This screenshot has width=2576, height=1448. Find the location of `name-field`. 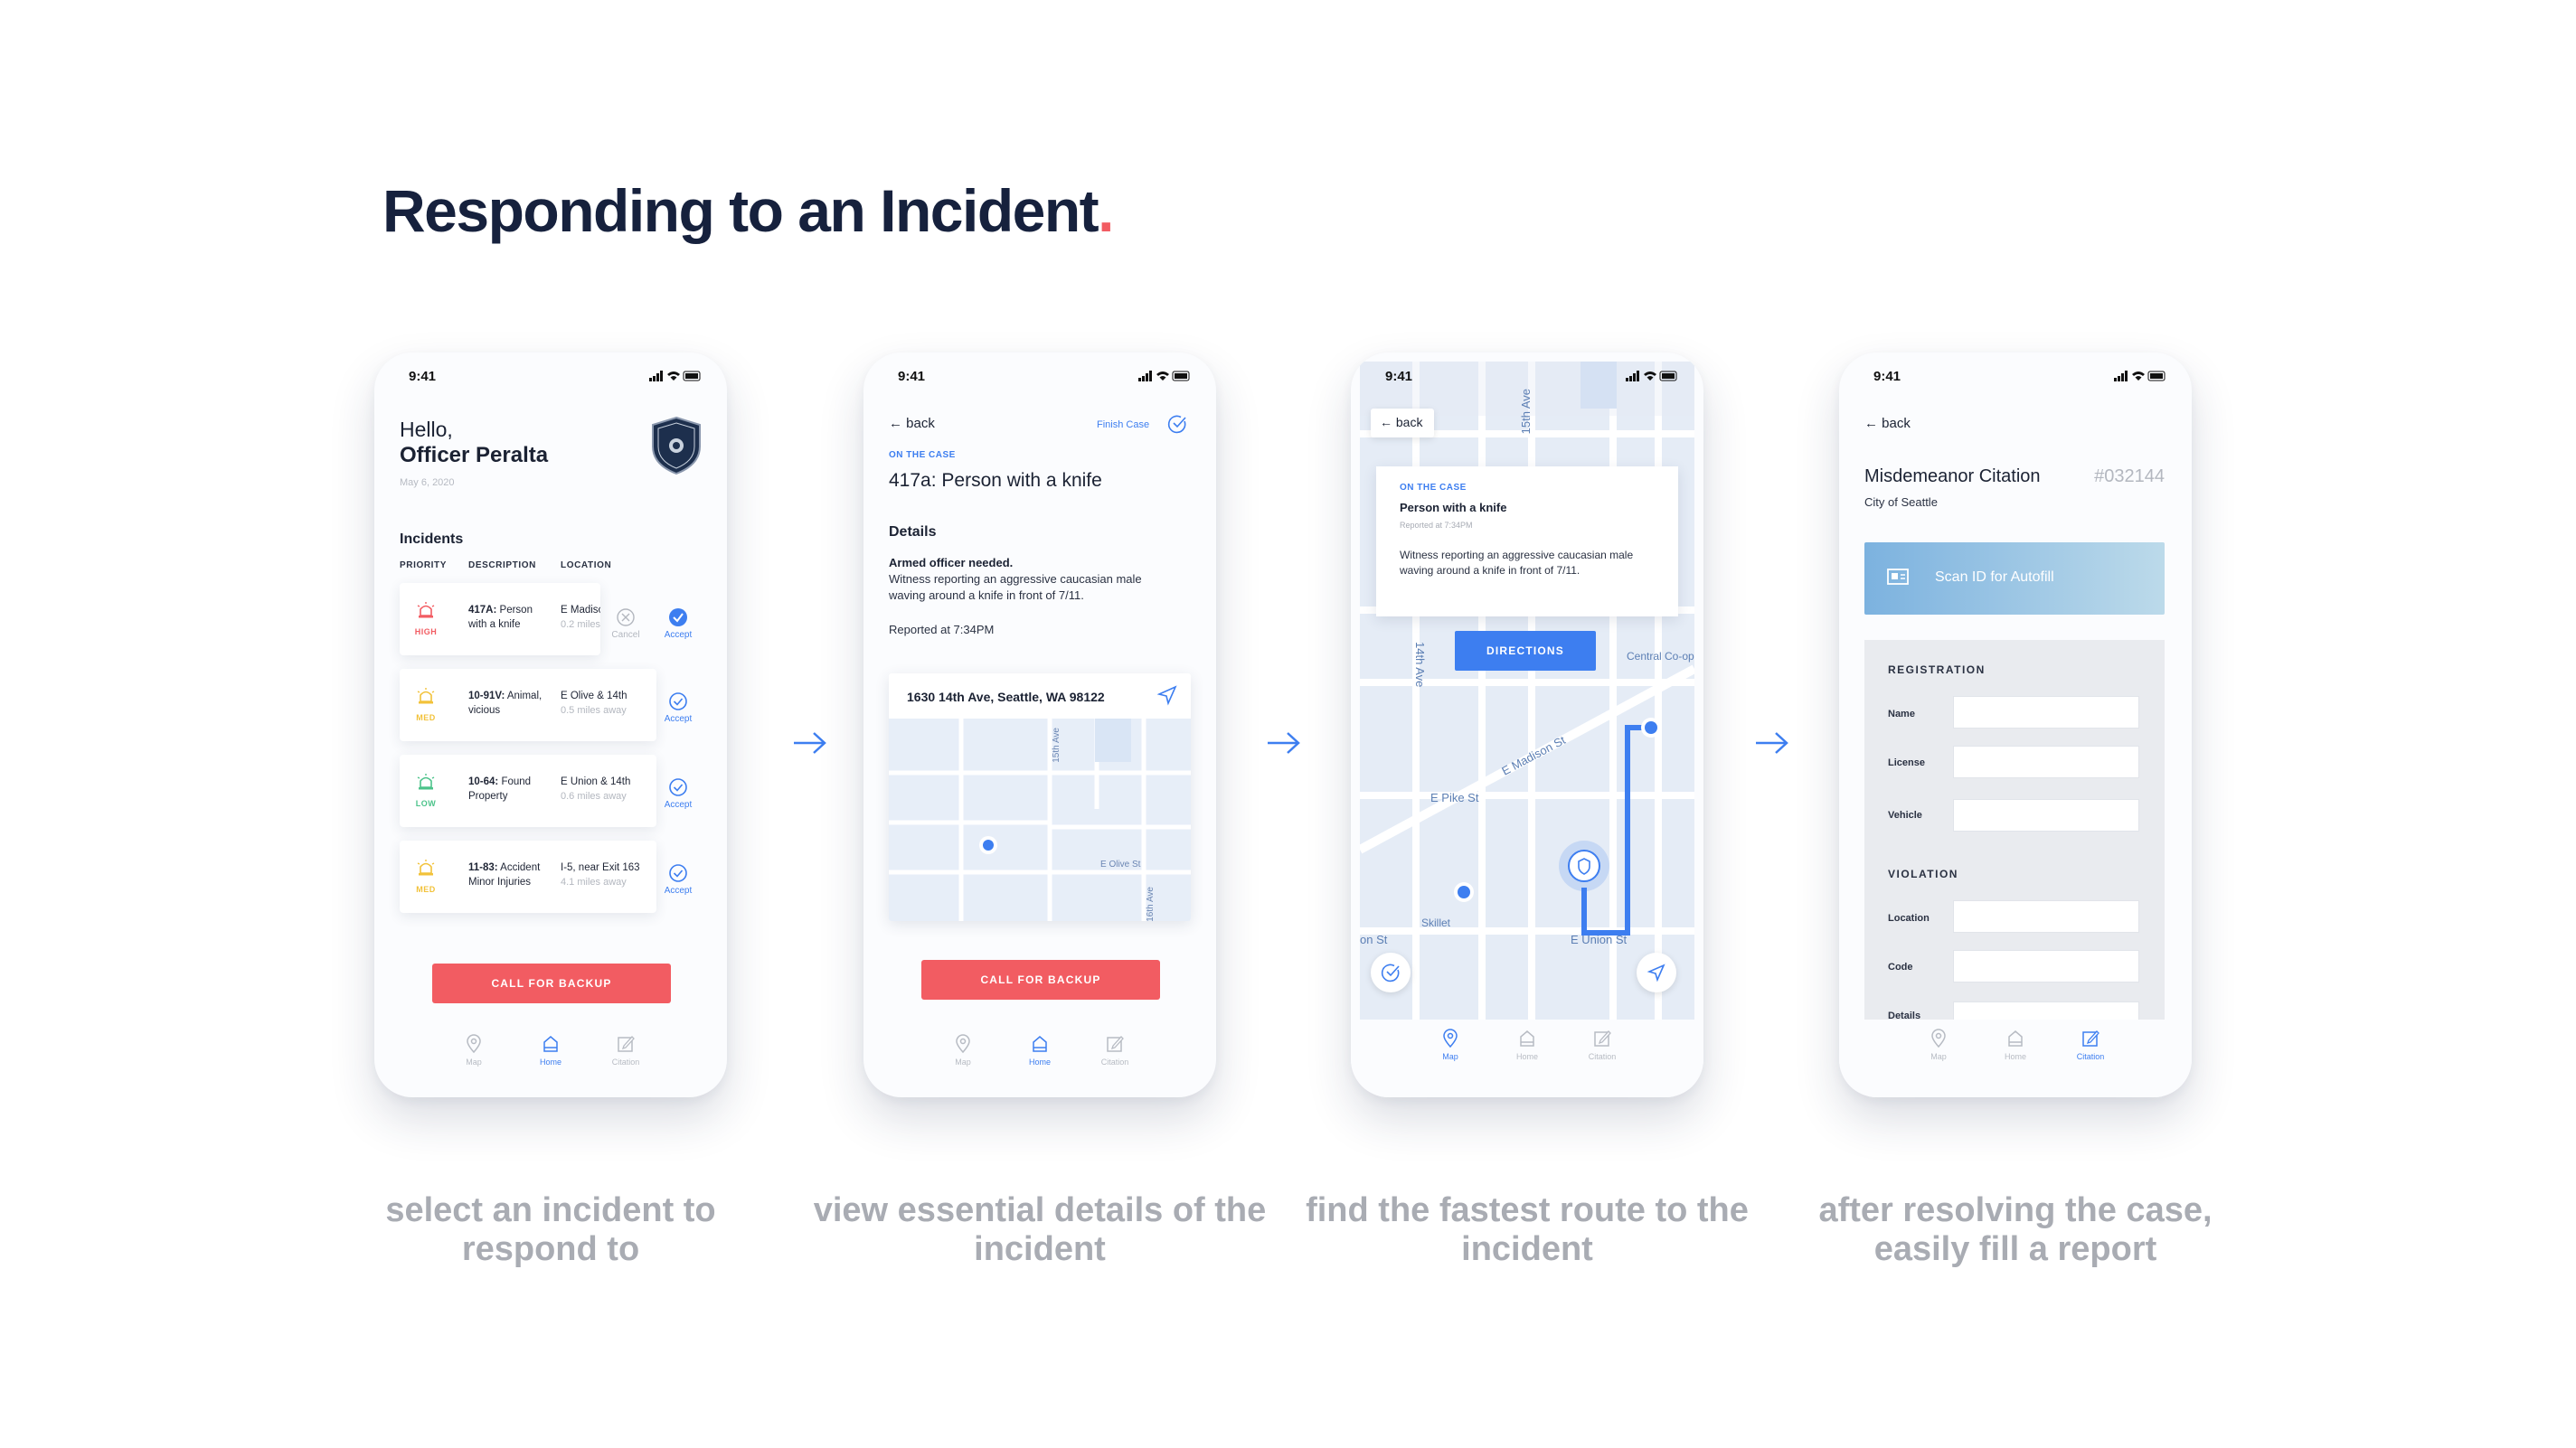

name-field is located at coordinates (2046, 712).